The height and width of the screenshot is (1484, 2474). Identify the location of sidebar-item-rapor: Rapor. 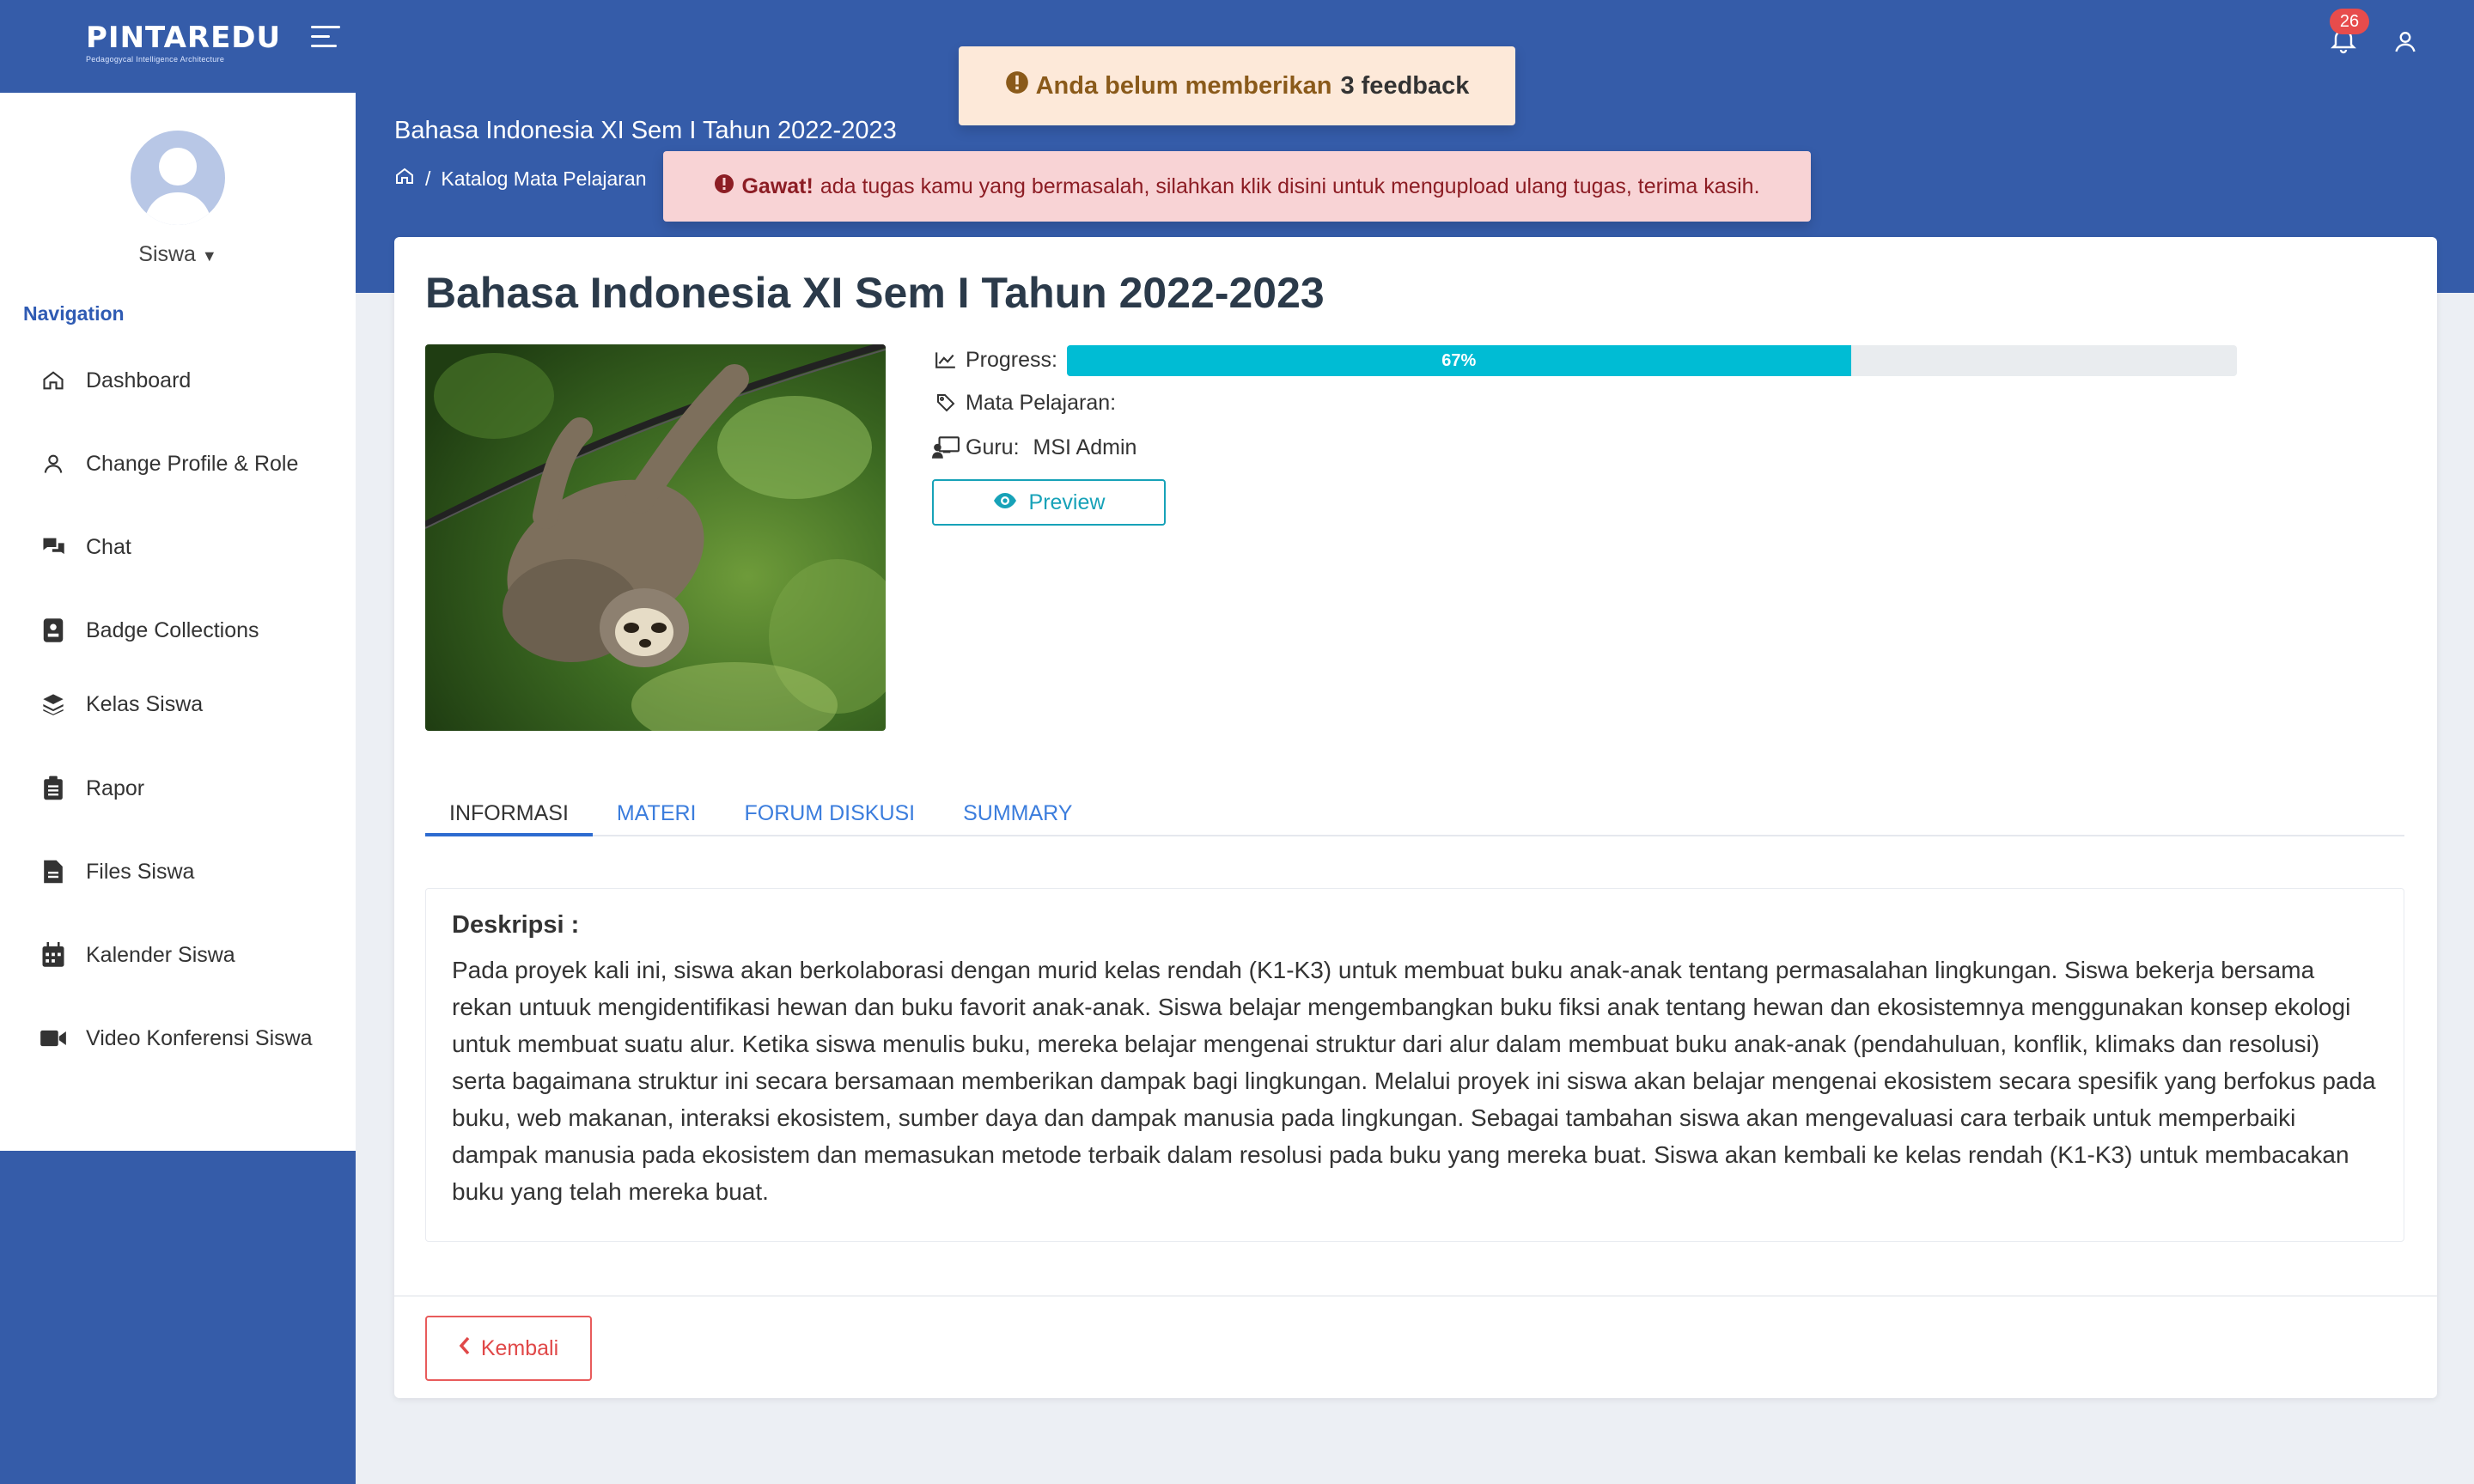
(192, 788).